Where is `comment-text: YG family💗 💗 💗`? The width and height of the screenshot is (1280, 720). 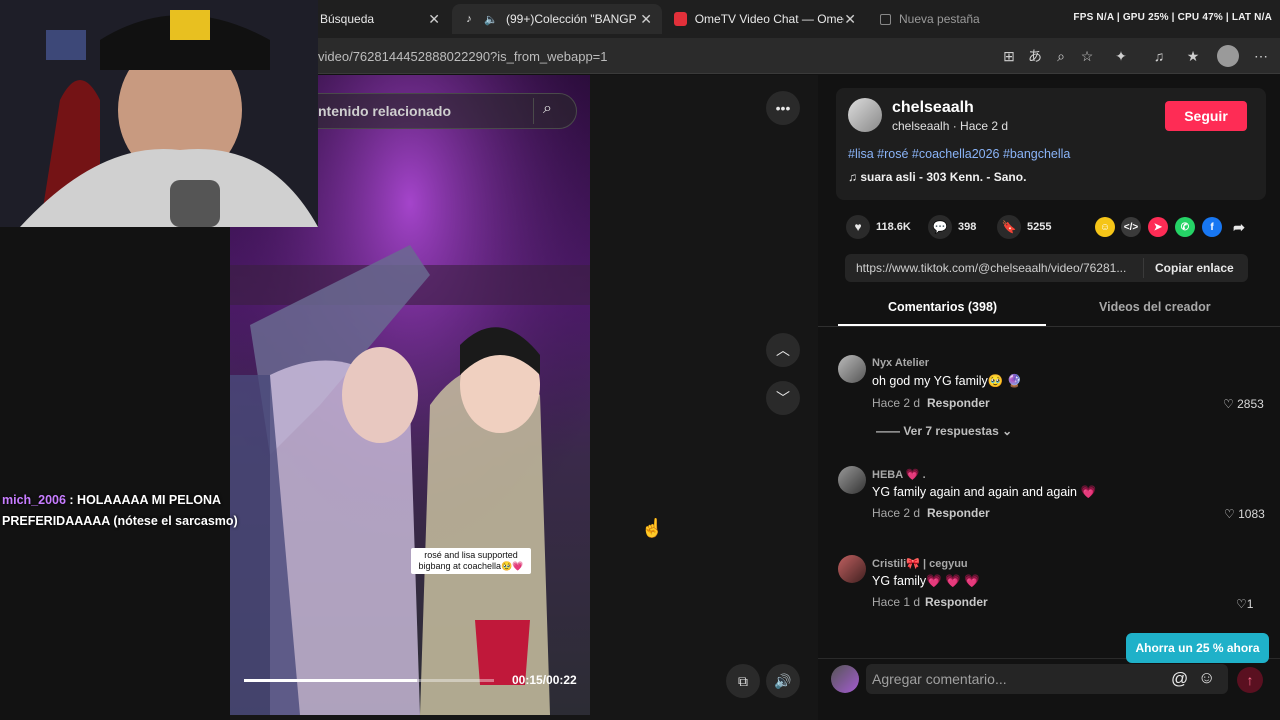 comment-text: YG family💗 💗 💗 is located at coordinates (926, 581).